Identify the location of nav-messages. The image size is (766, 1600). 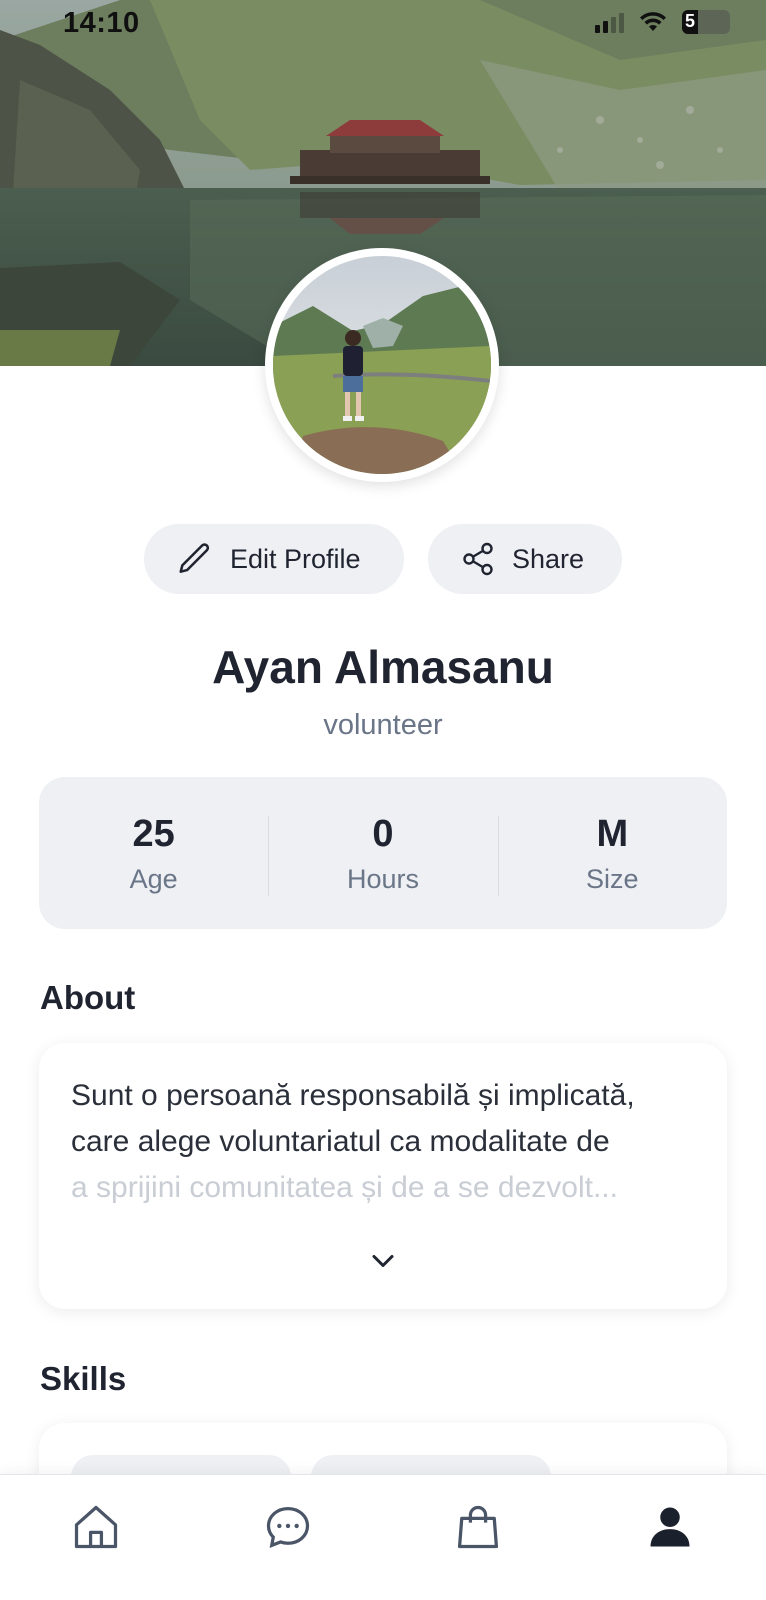
(288, 1527).